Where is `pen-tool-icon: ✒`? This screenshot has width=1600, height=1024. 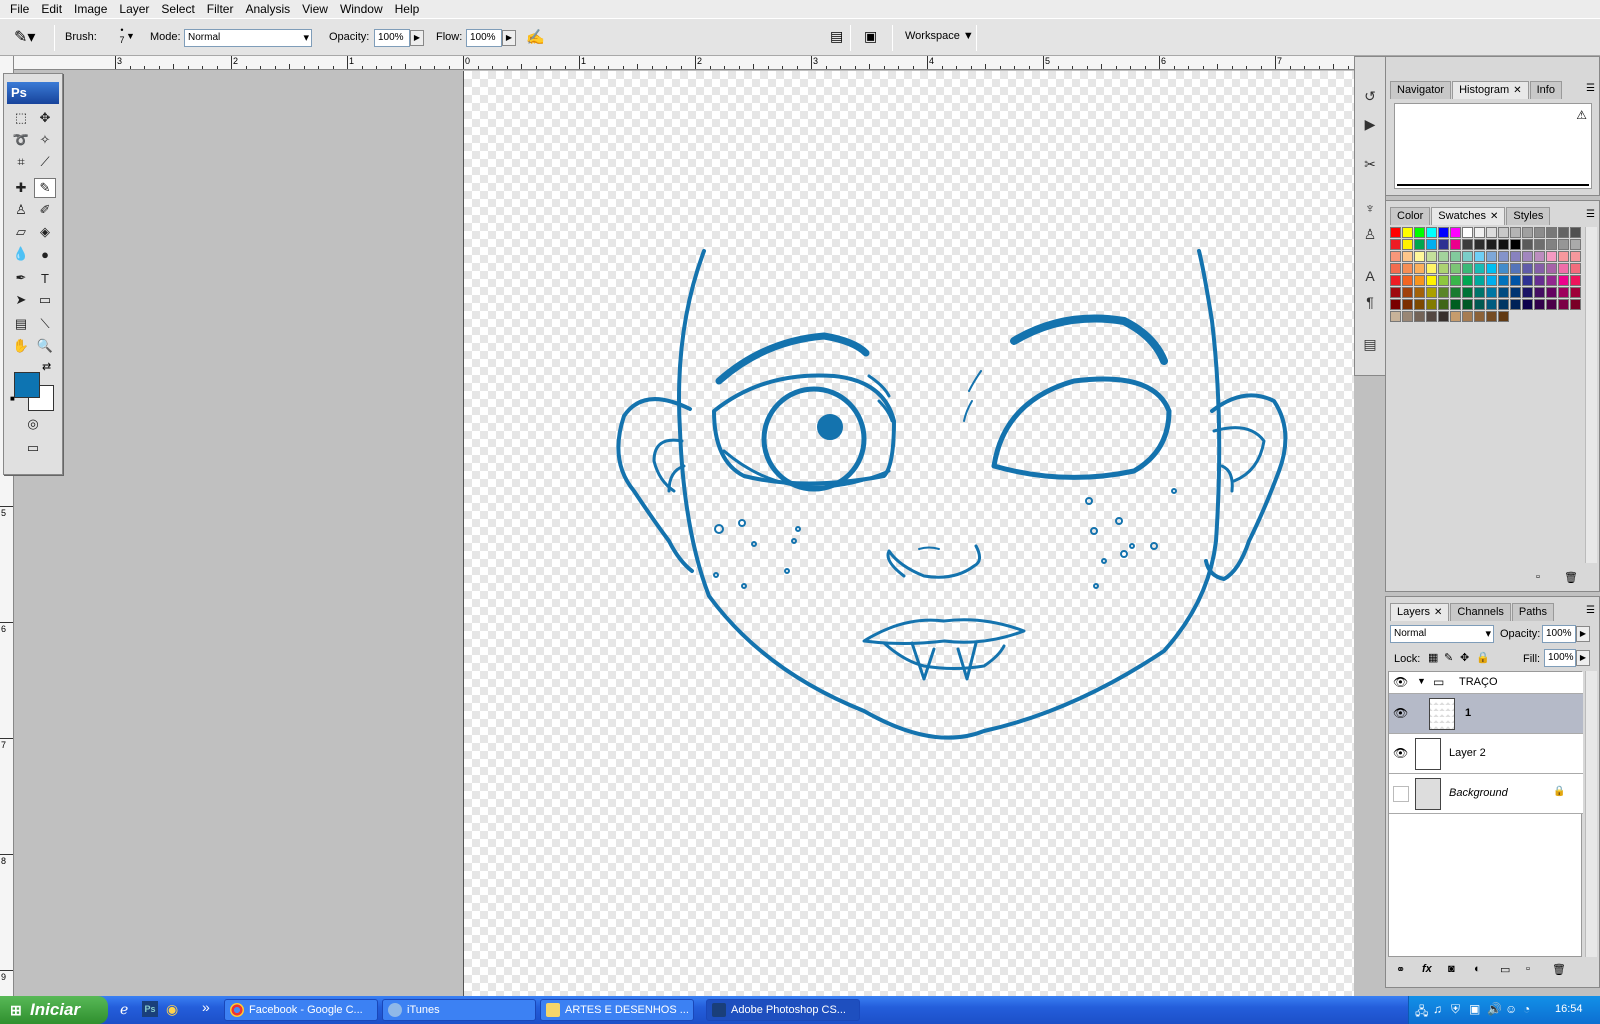
pen-tool-icon: ✒ is located at coordinates (21, 278).